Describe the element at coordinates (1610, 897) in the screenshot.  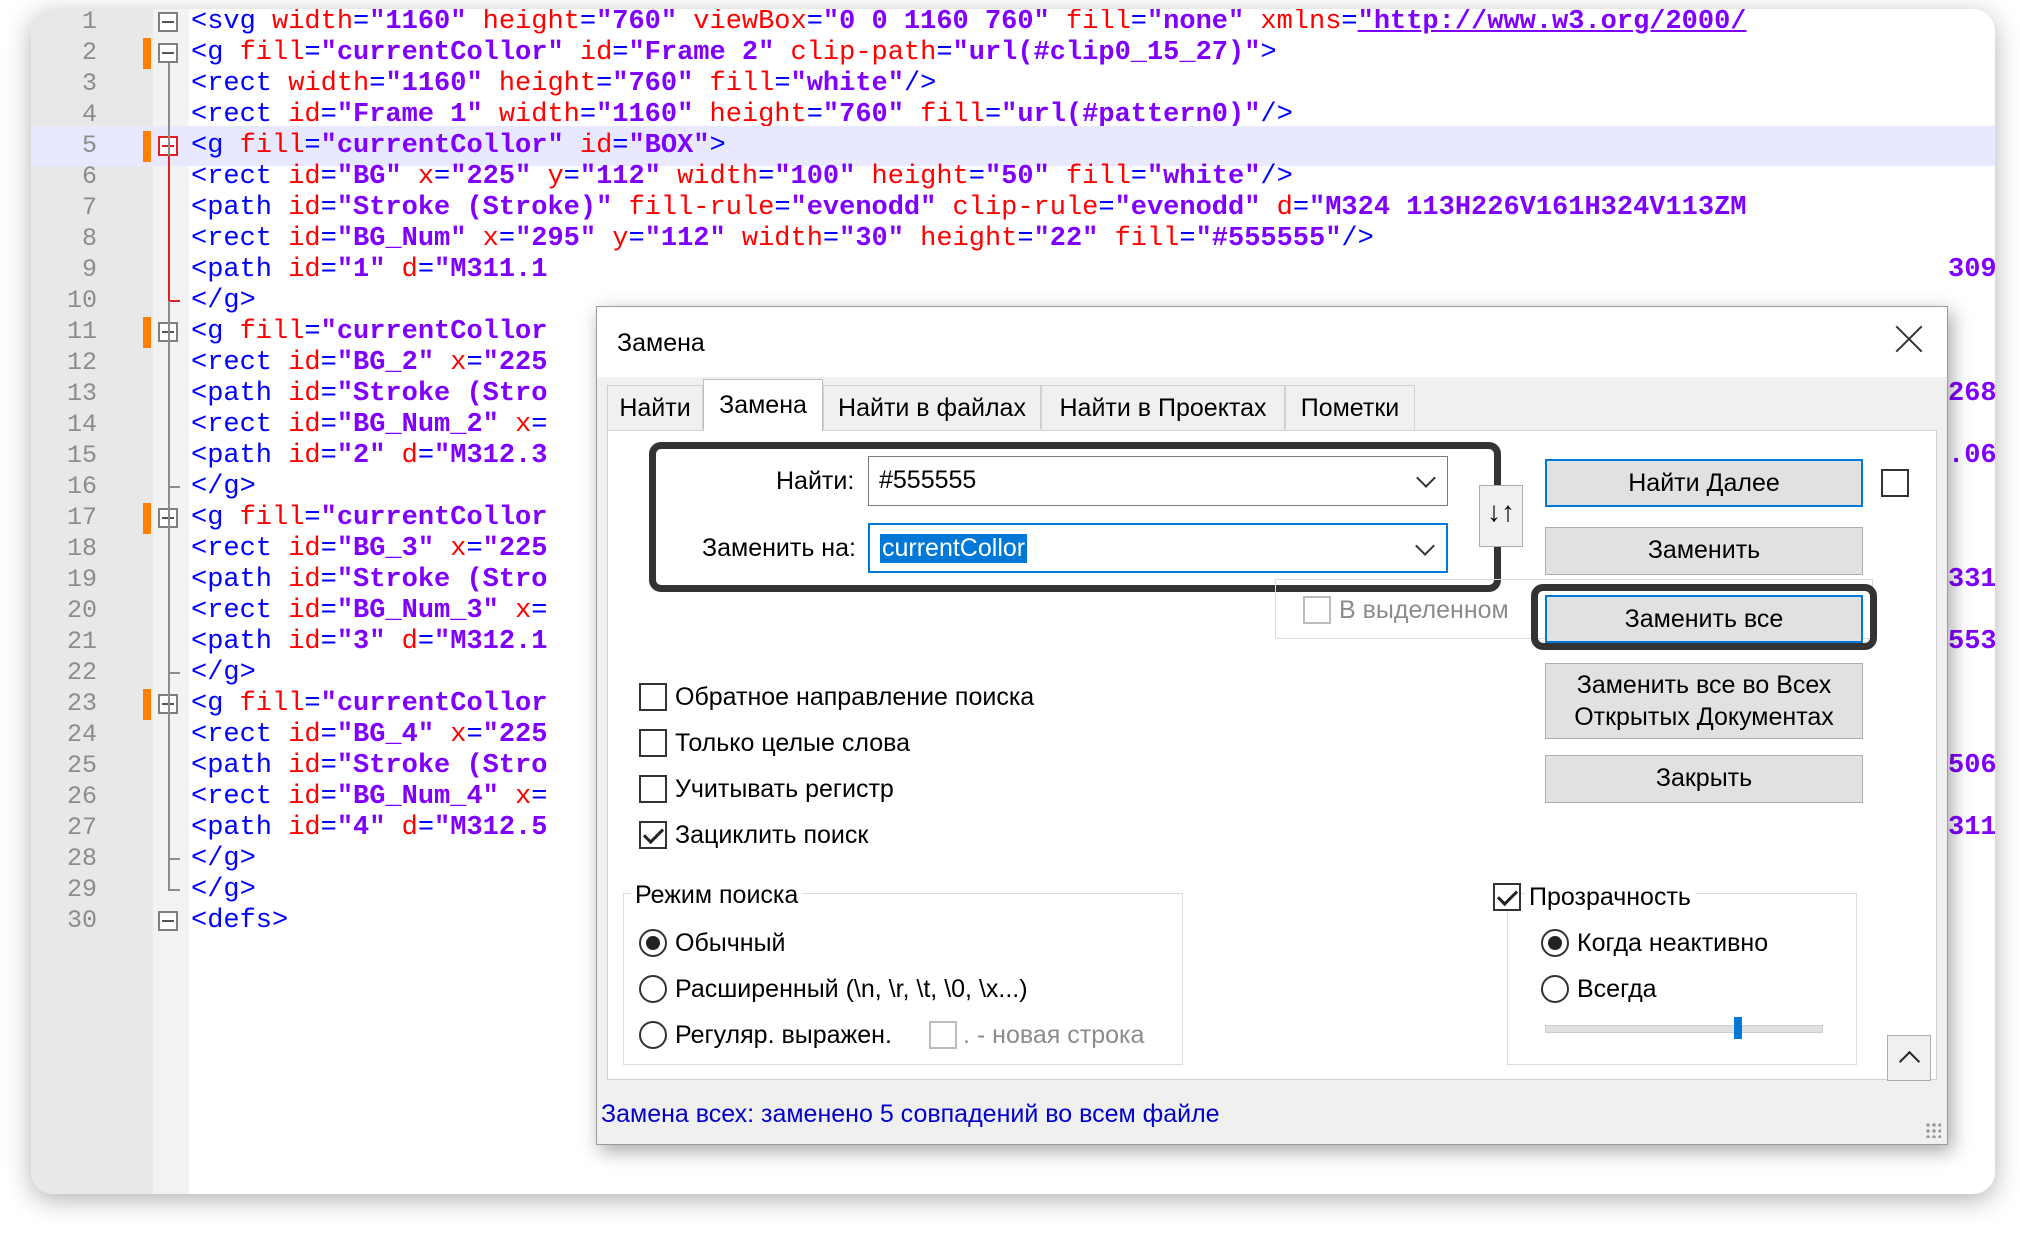
I see `transparency-title: Прозрачность` at that location.